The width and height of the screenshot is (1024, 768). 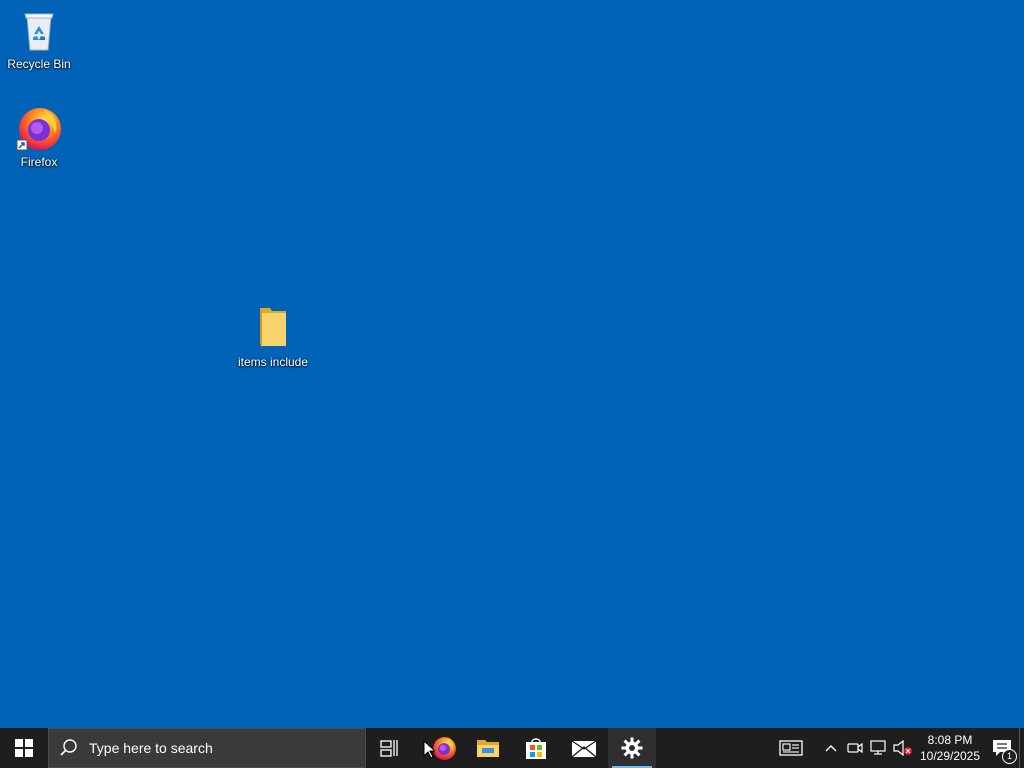 I want to click on taskbar-store-button, so click(x=536, y=748).